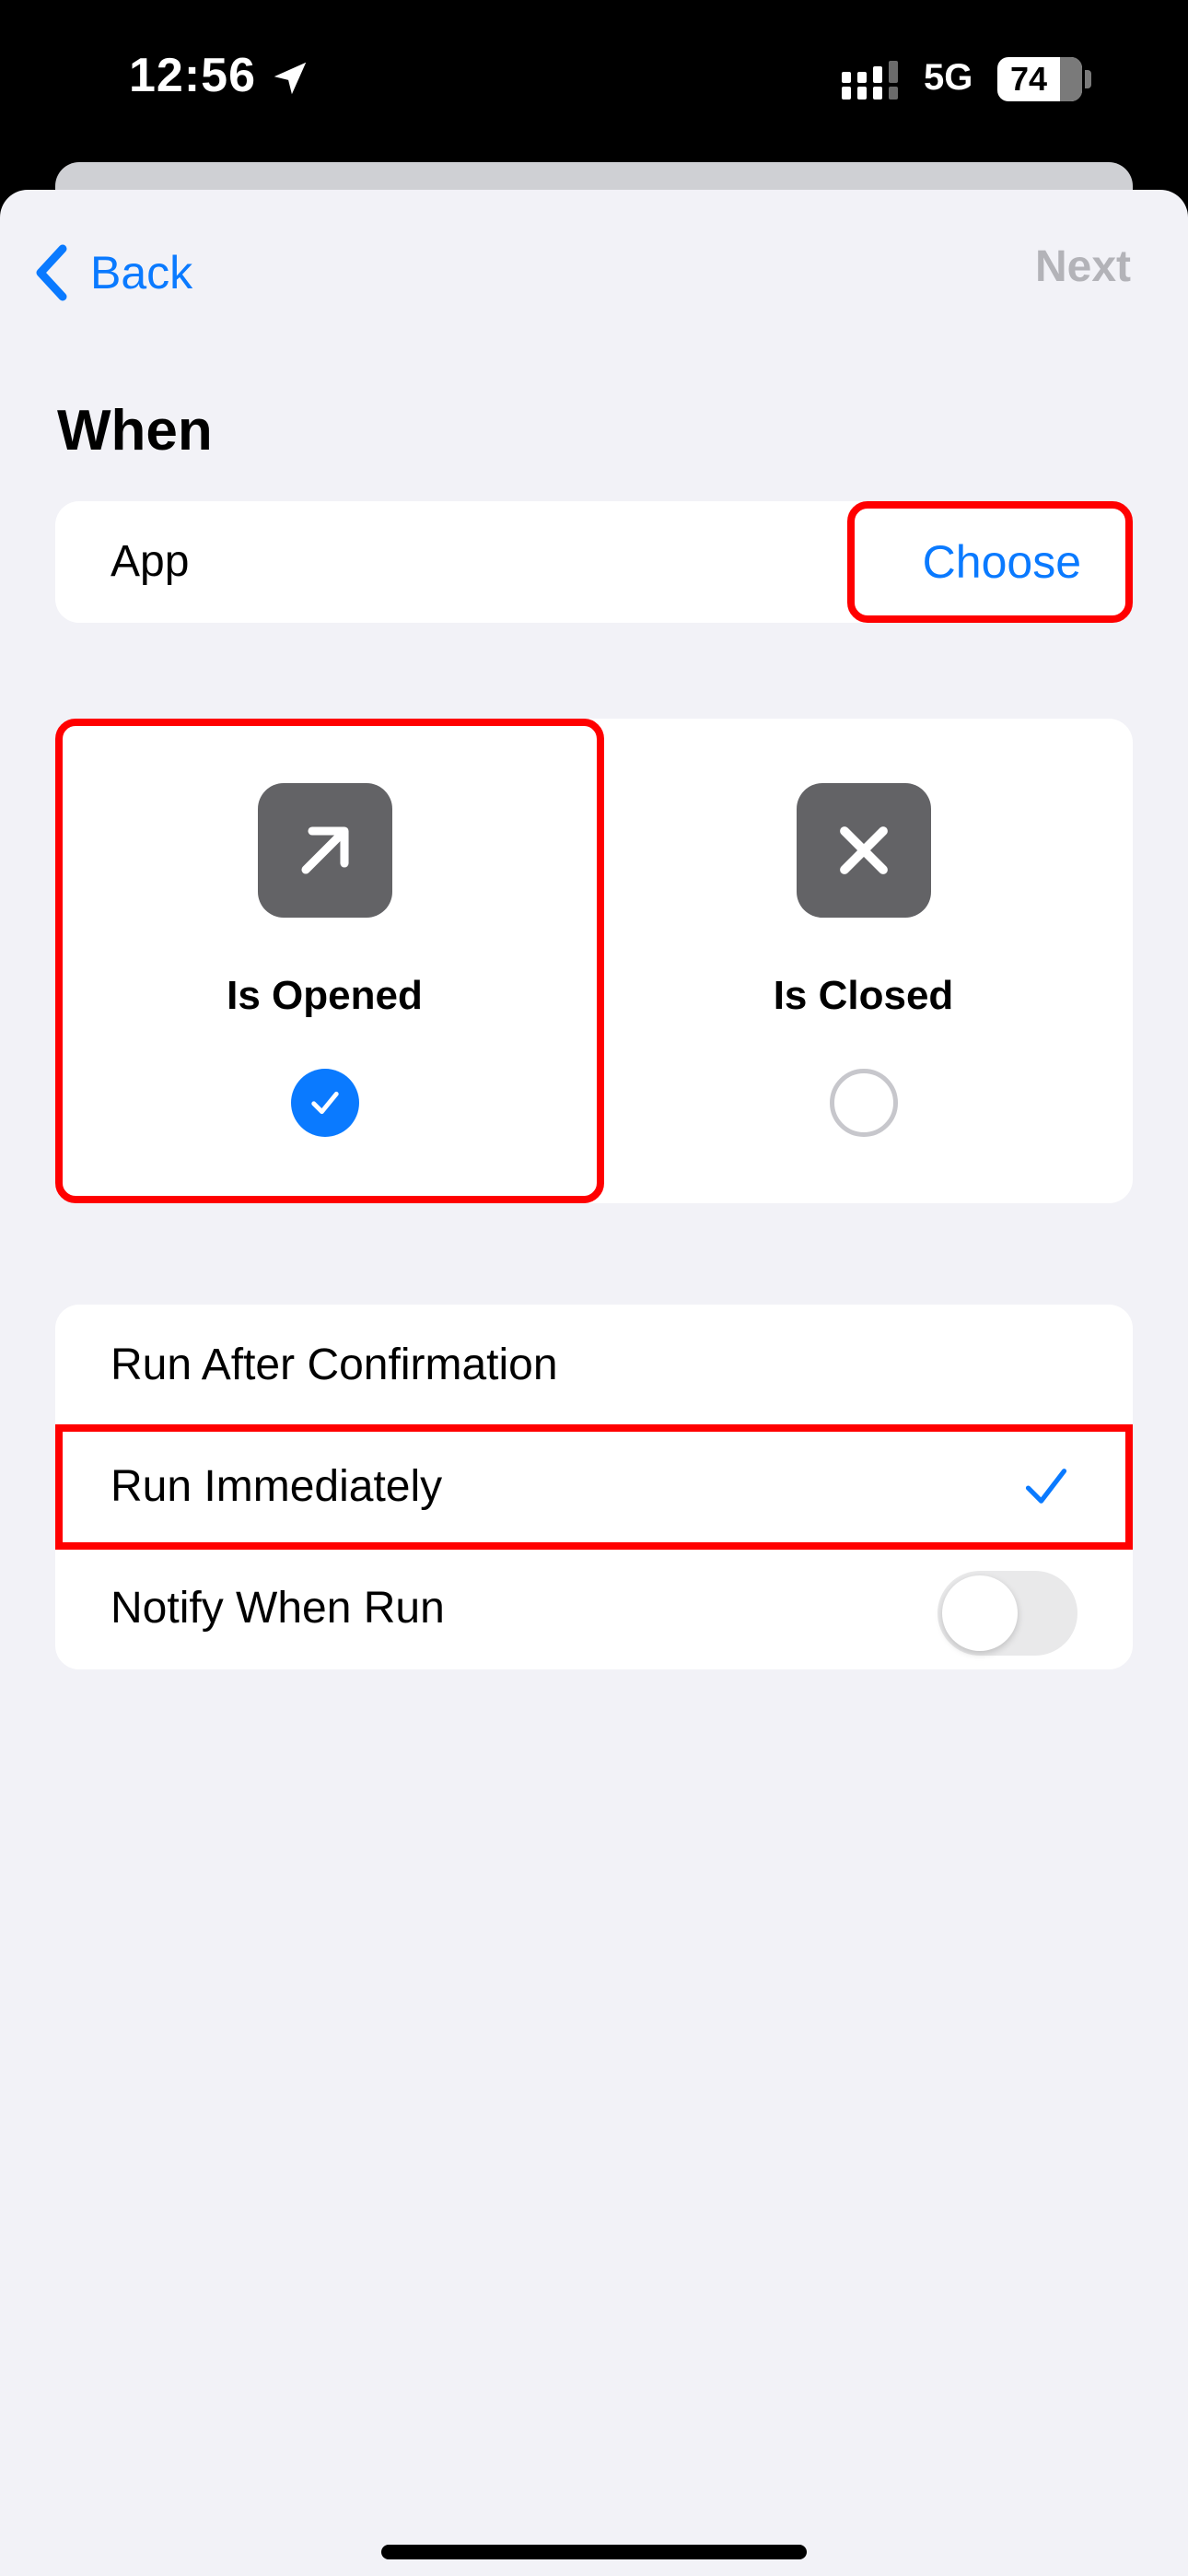 This screenshot has width=1188, height=2576. What do you see at coordinates (335, 1365) in the screenshot?
I see `row-label: Run After Confirmation` at bounding box center [335, 1365].